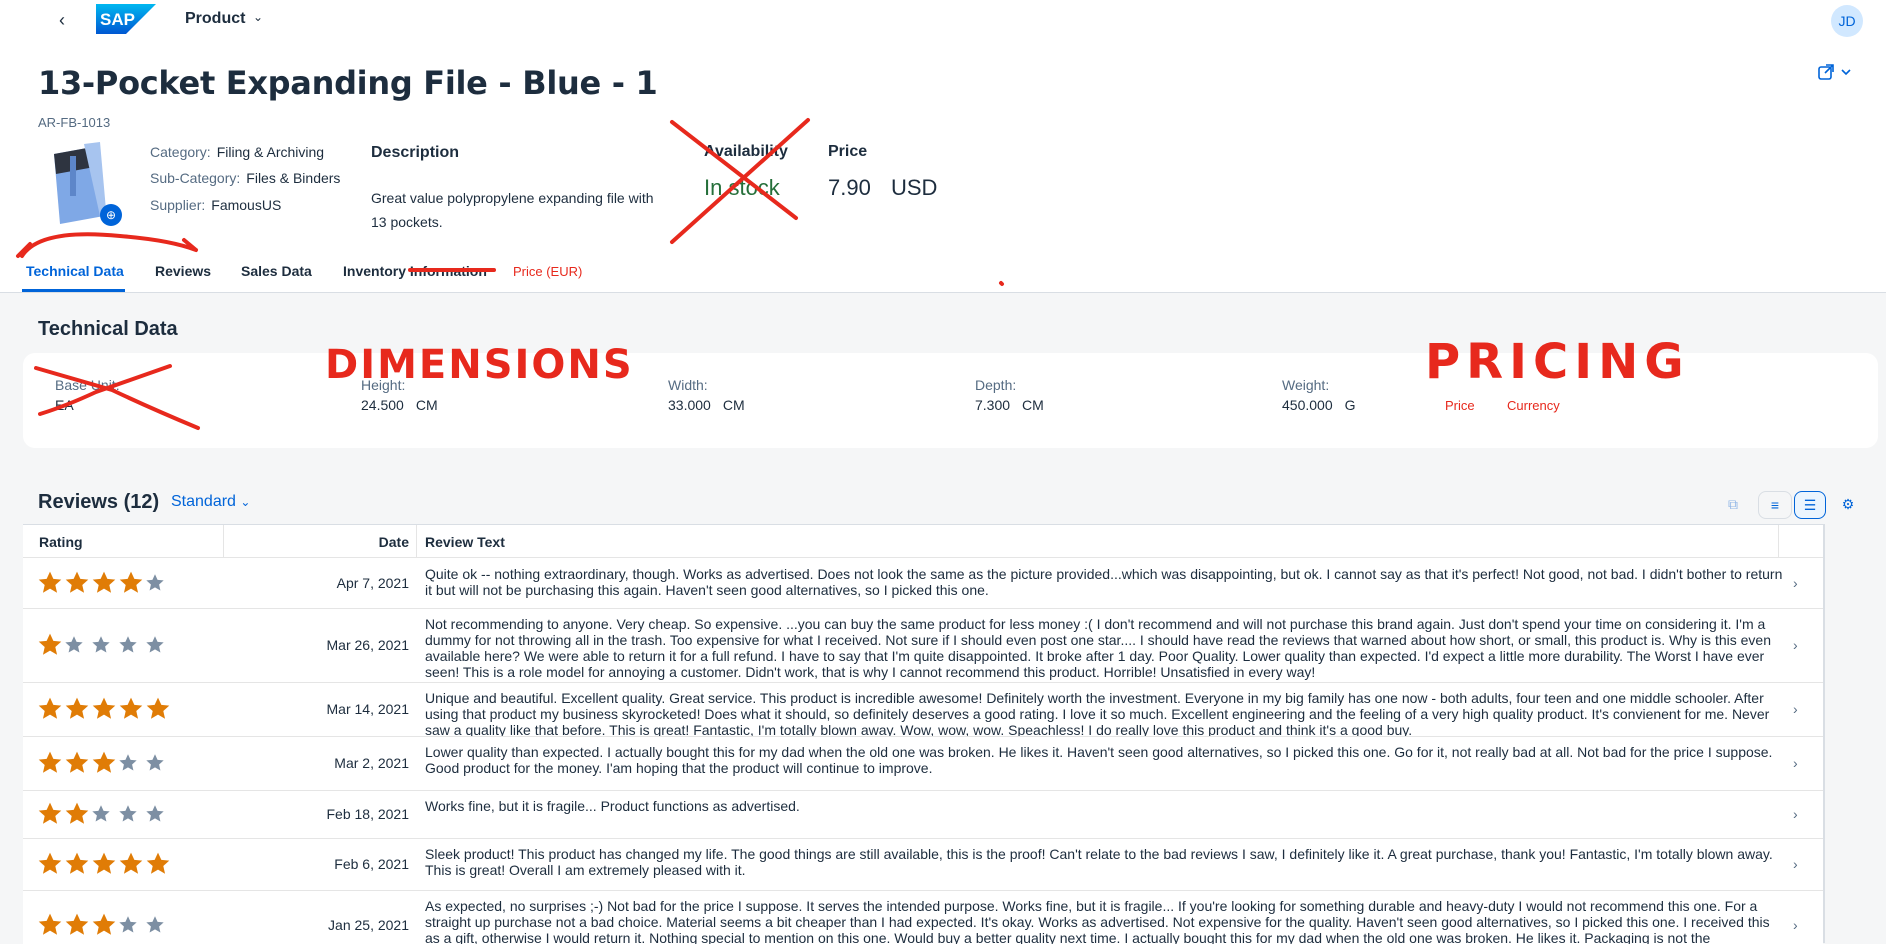  What do you see at coordinates (1775, 505) in the screenshot?
I see `expand-rows-icon: ≡` at bounding box center [1775, 505].